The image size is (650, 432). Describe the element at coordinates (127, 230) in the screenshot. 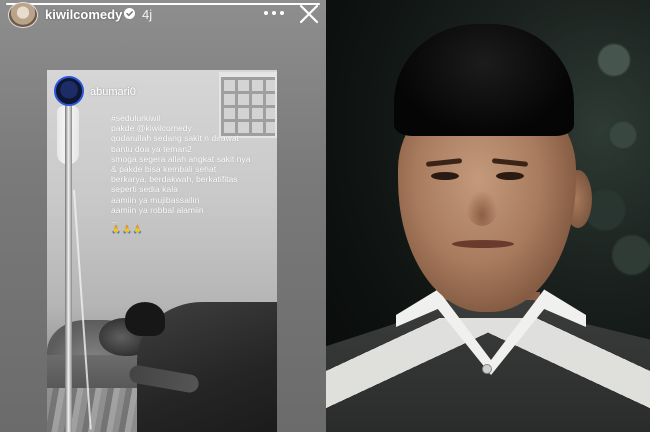

I see `praying-hands-icon: 🙏🙏🙏` at that location.